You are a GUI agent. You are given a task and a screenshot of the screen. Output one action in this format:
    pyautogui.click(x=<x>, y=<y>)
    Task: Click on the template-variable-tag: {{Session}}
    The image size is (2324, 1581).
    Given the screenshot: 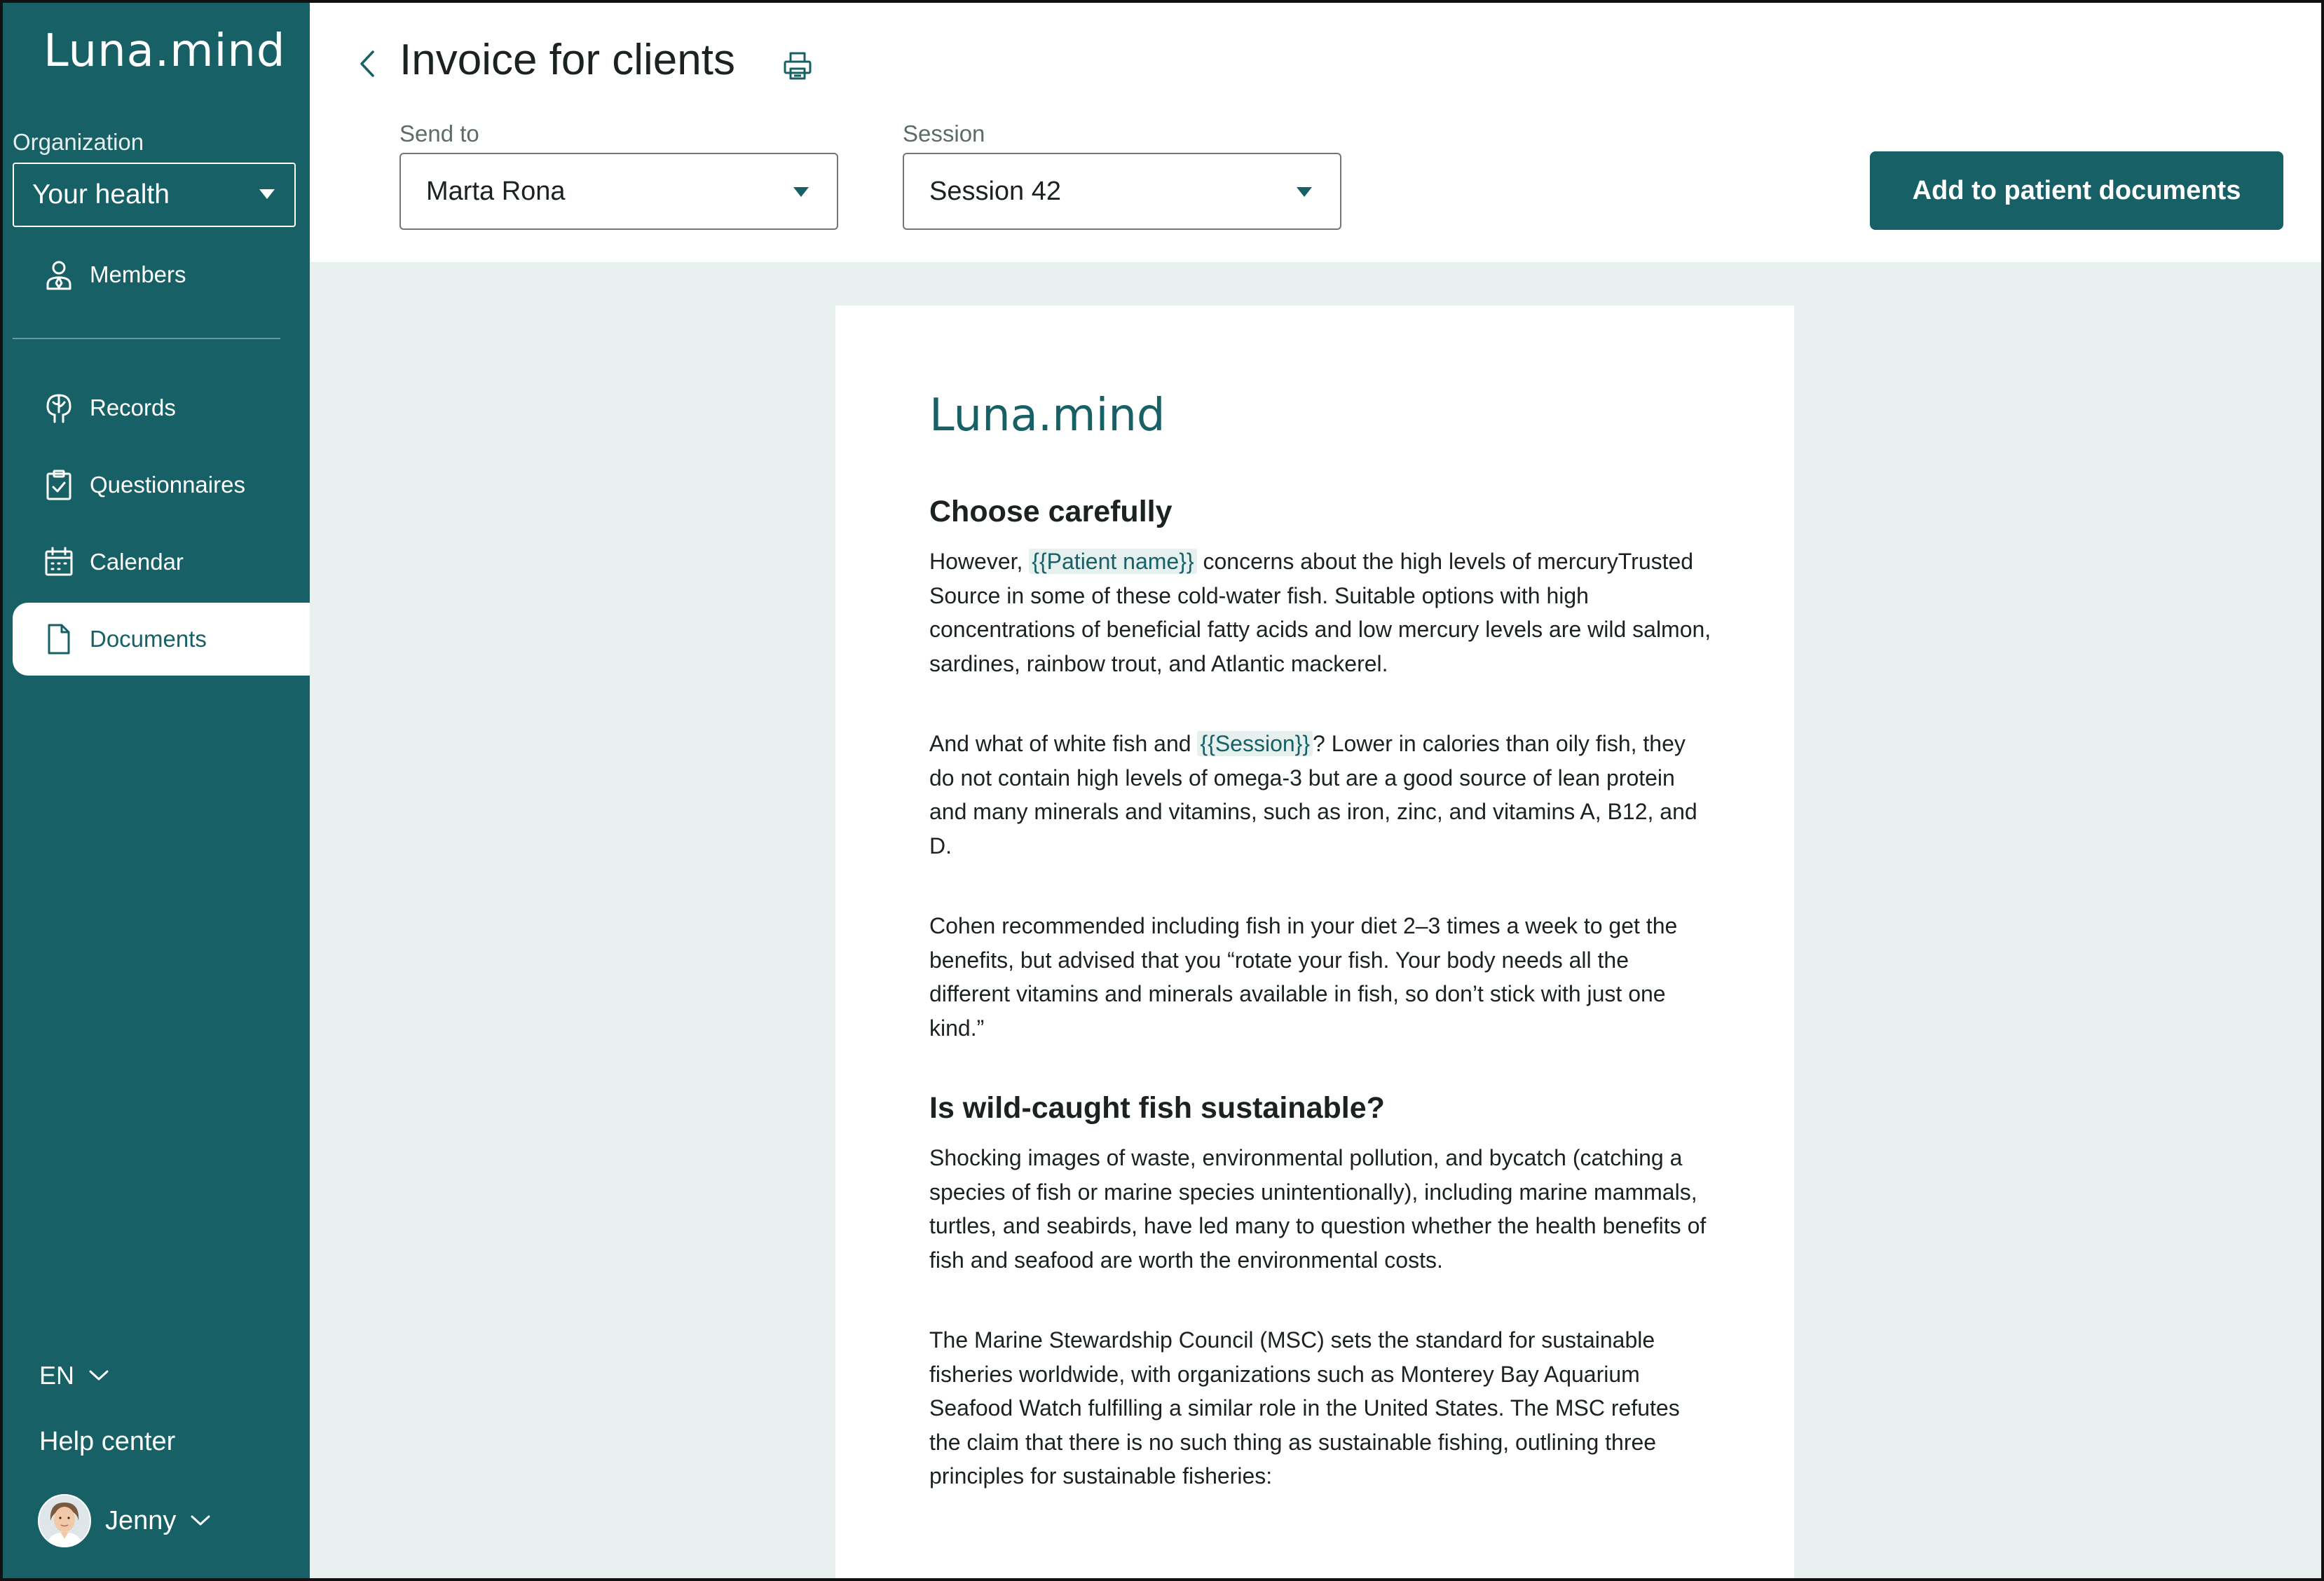 What is the action you would take?
    pyautogui.click(x=1255, y=744)
    